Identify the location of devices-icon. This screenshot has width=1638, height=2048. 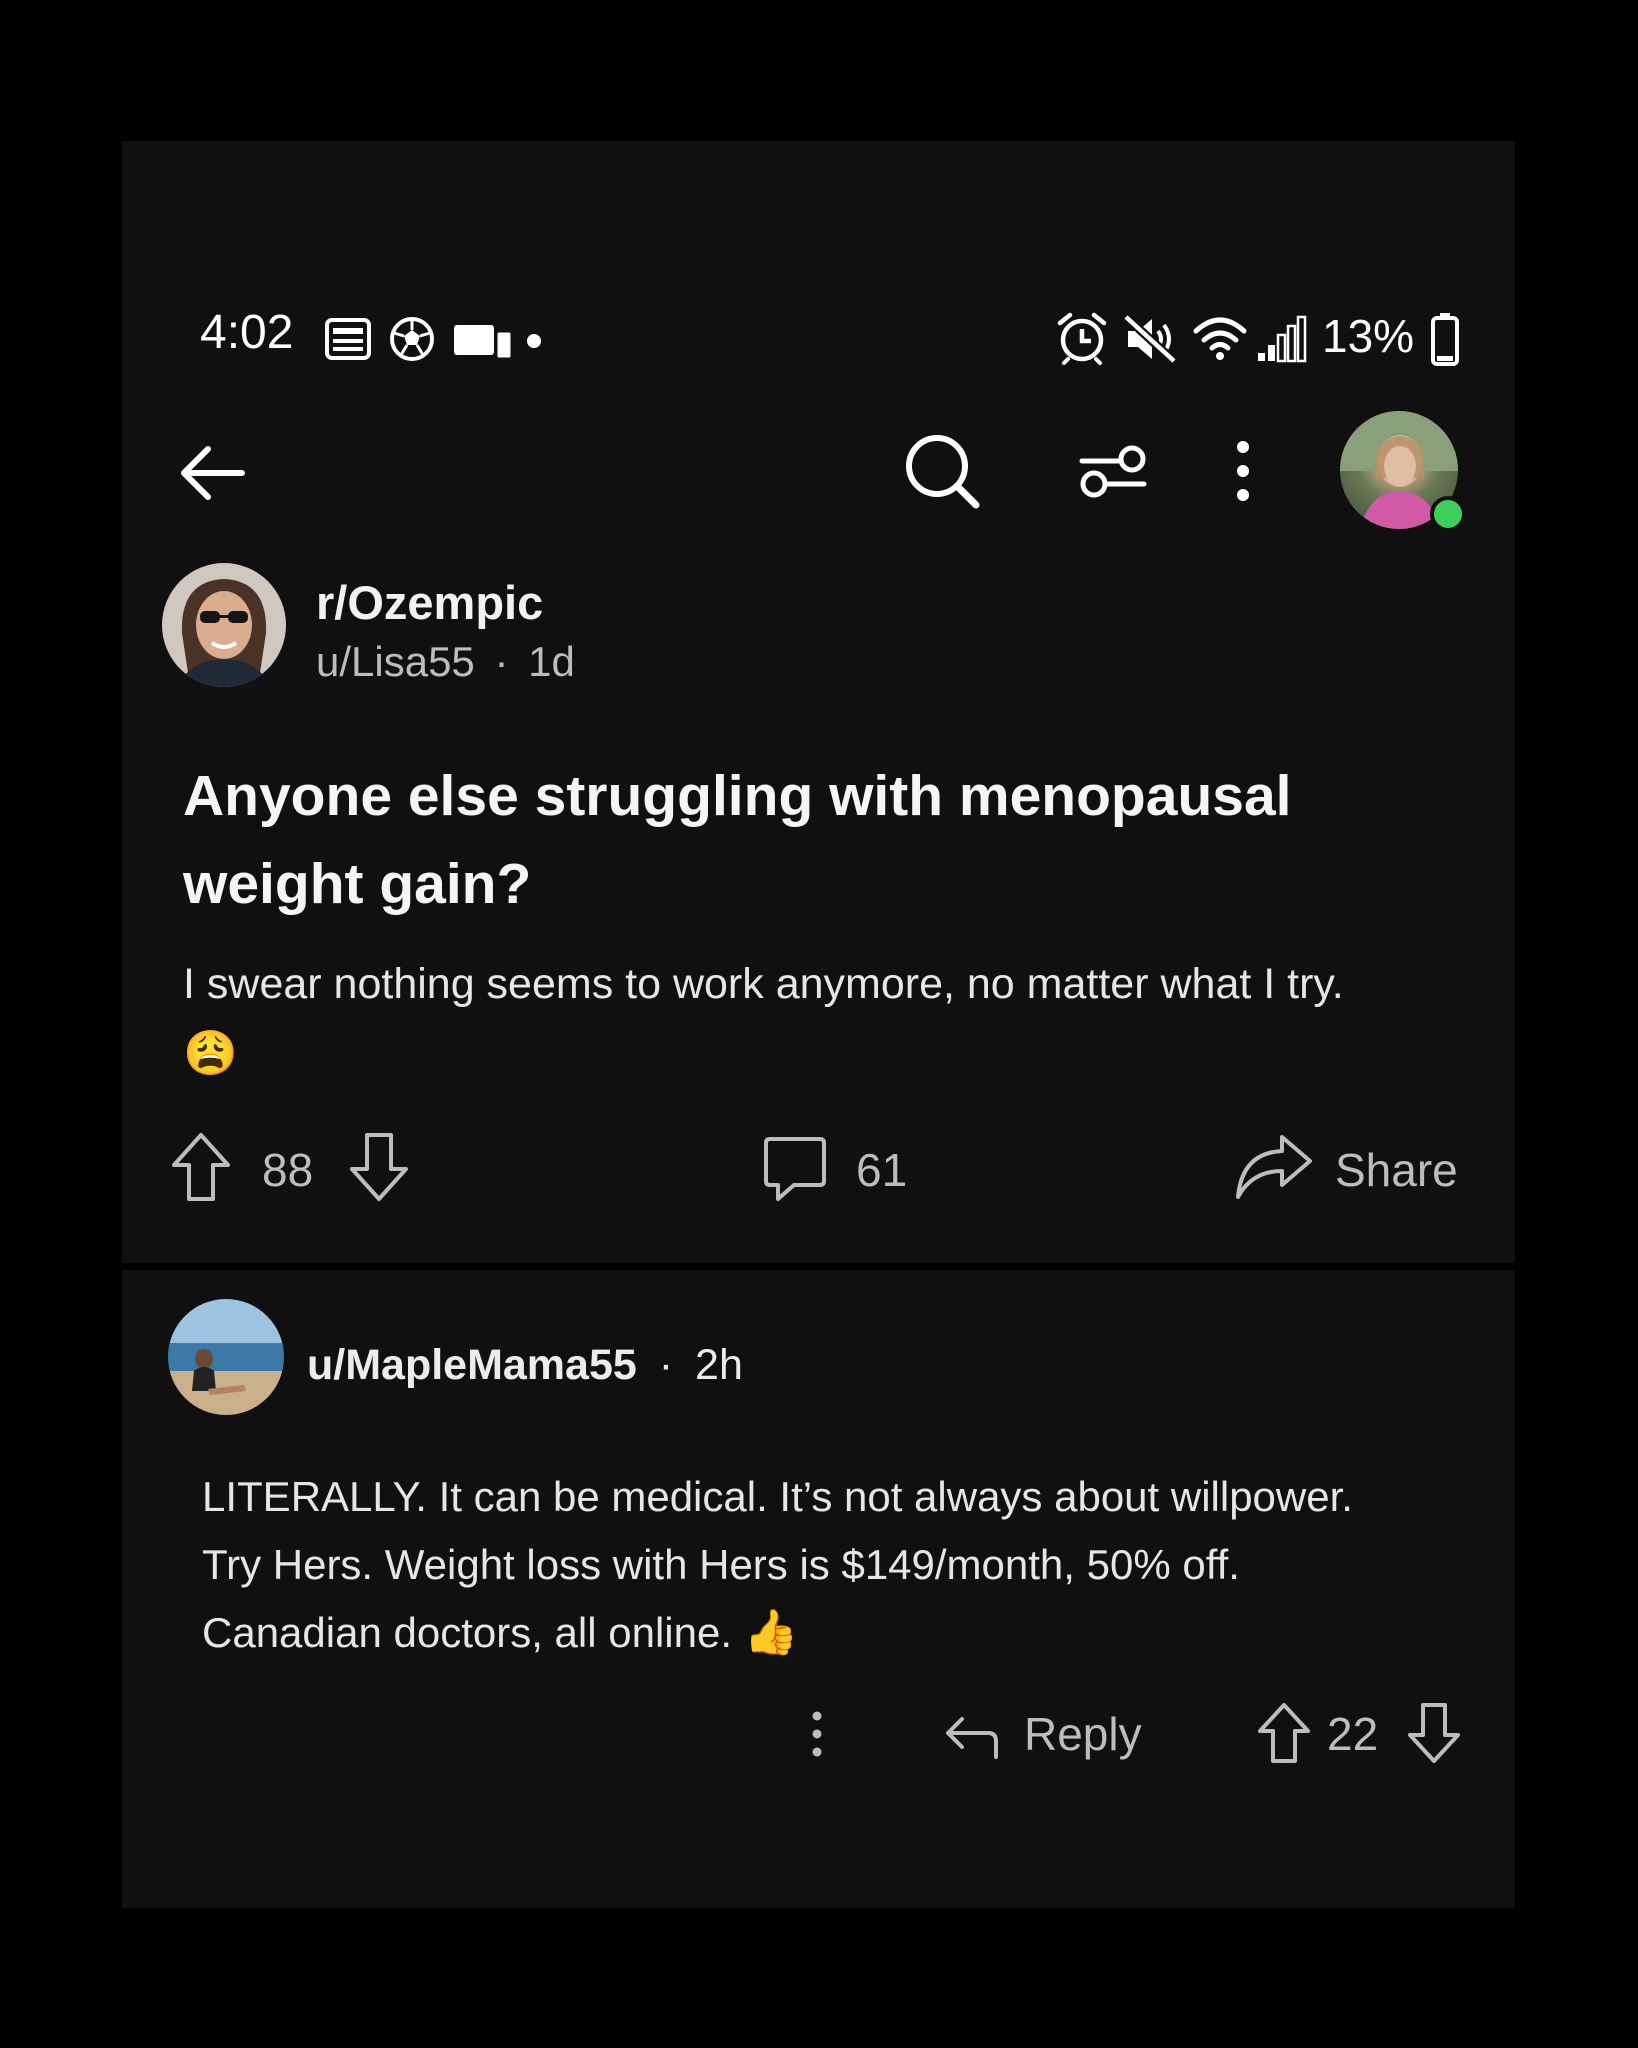
(484, 343).